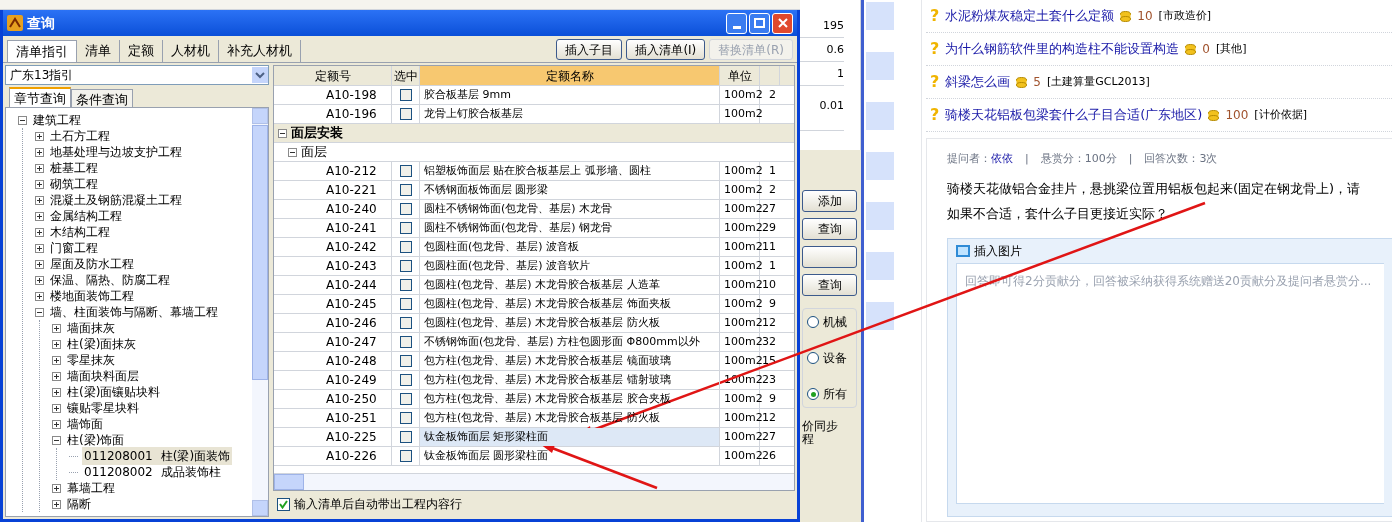 The height and width of the screenshot is (522, 1392). Describe the element at coordinates (829, 201) in the screenshot. I see `side-button: 添加` at that location.